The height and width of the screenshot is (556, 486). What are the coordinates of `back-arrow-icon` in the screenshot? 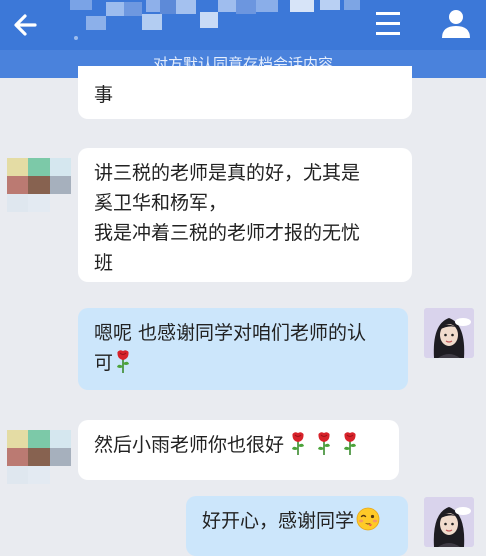 It's located at (28, 25).